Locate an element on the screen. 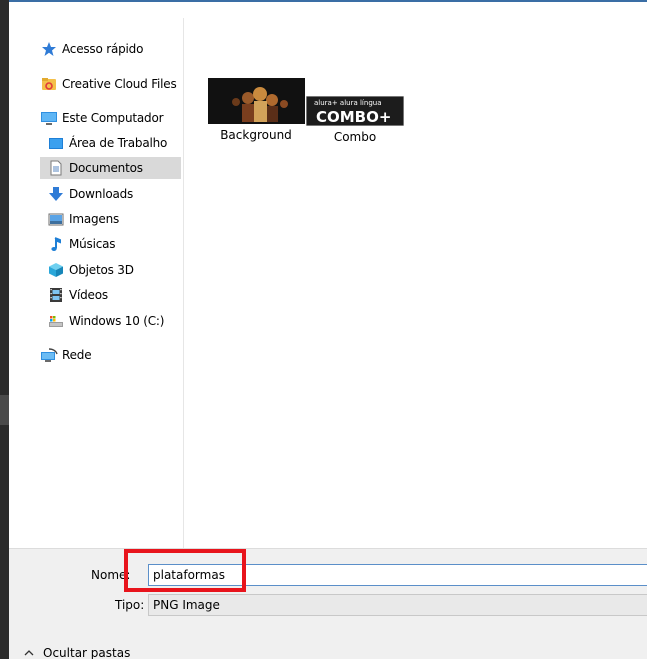  nav-label: Imagens is located at coordinates (94, 219).